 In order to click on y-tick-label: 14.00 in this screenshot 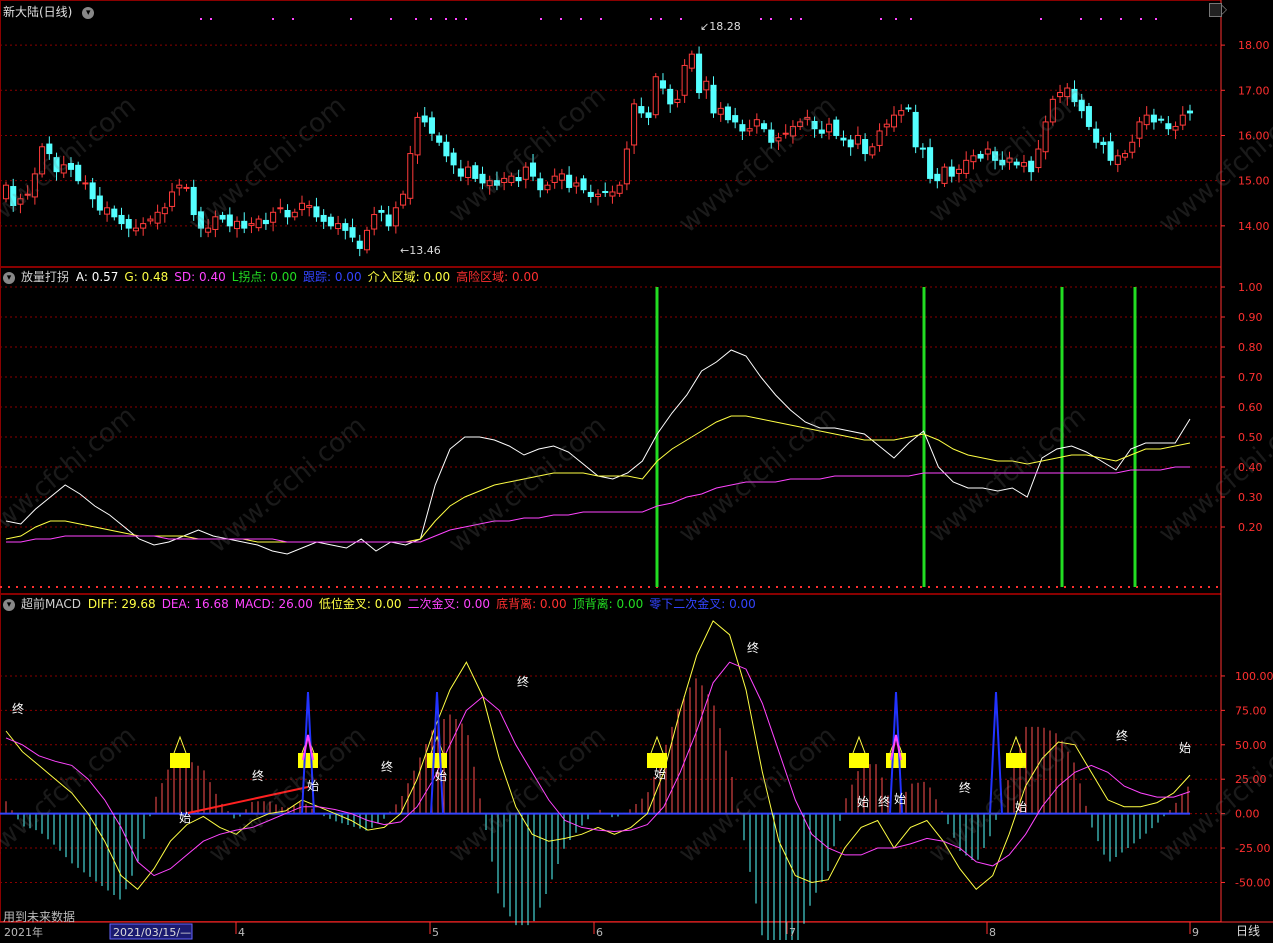, I will do `click(1254, 226)`.